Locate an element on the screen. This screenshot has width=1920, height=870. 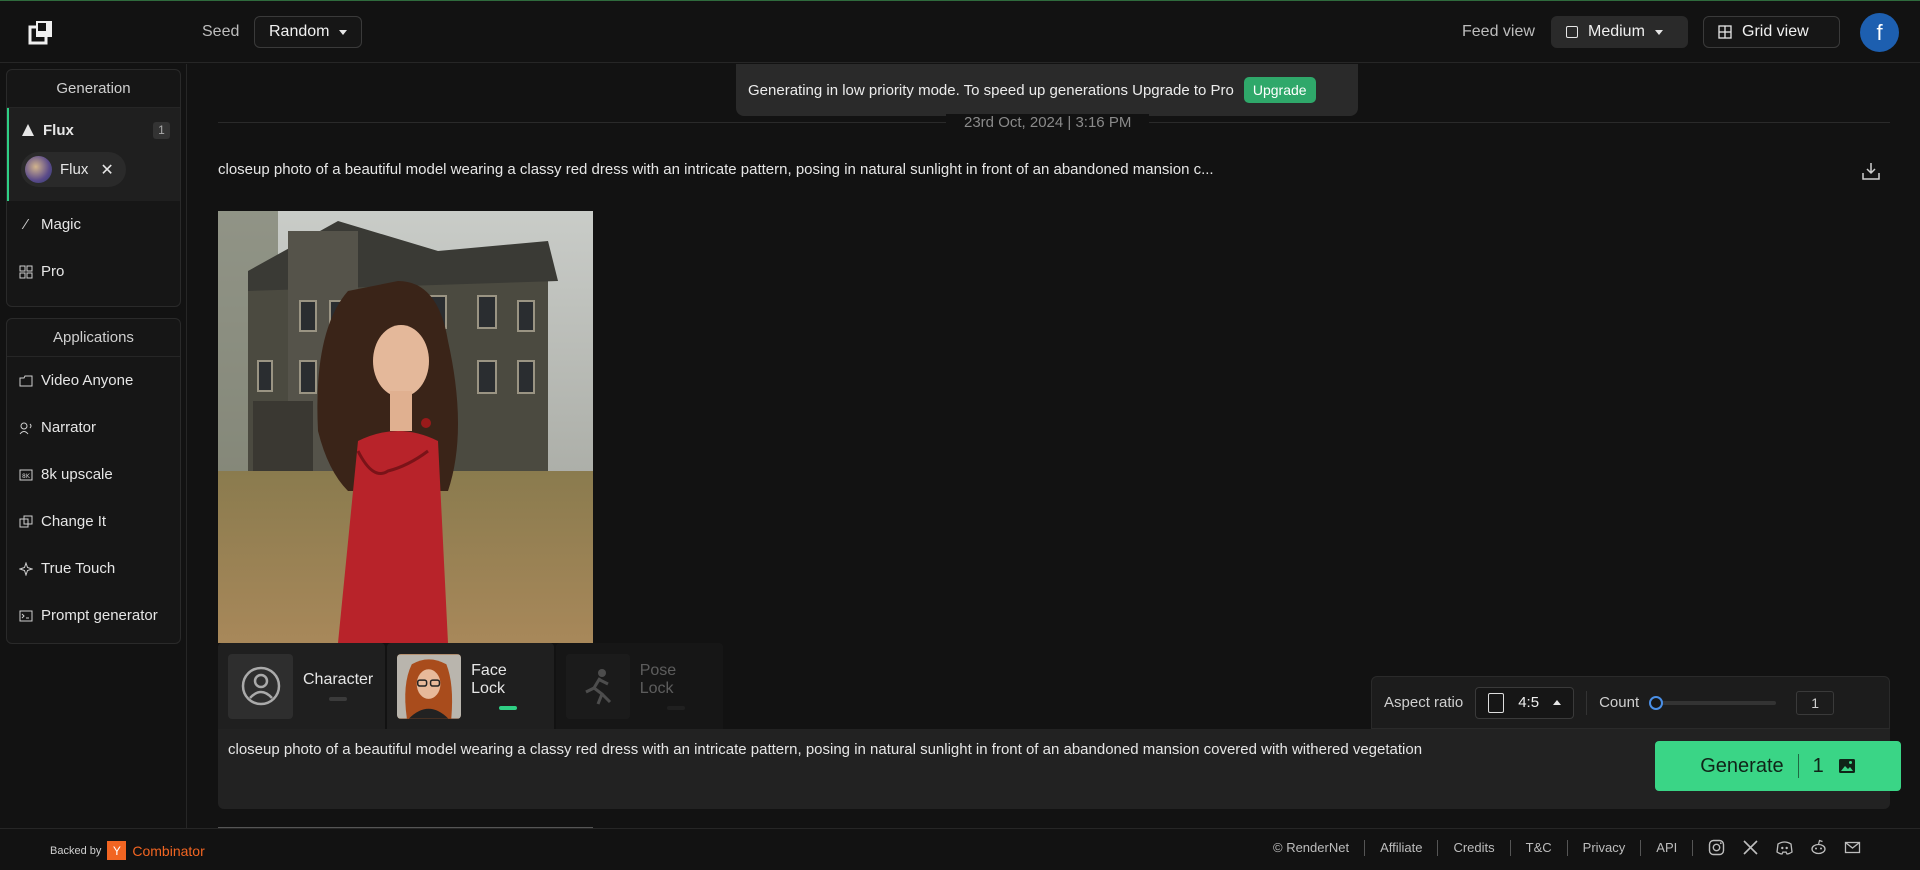
seed-value: Random is located at coordinates (299, 31).